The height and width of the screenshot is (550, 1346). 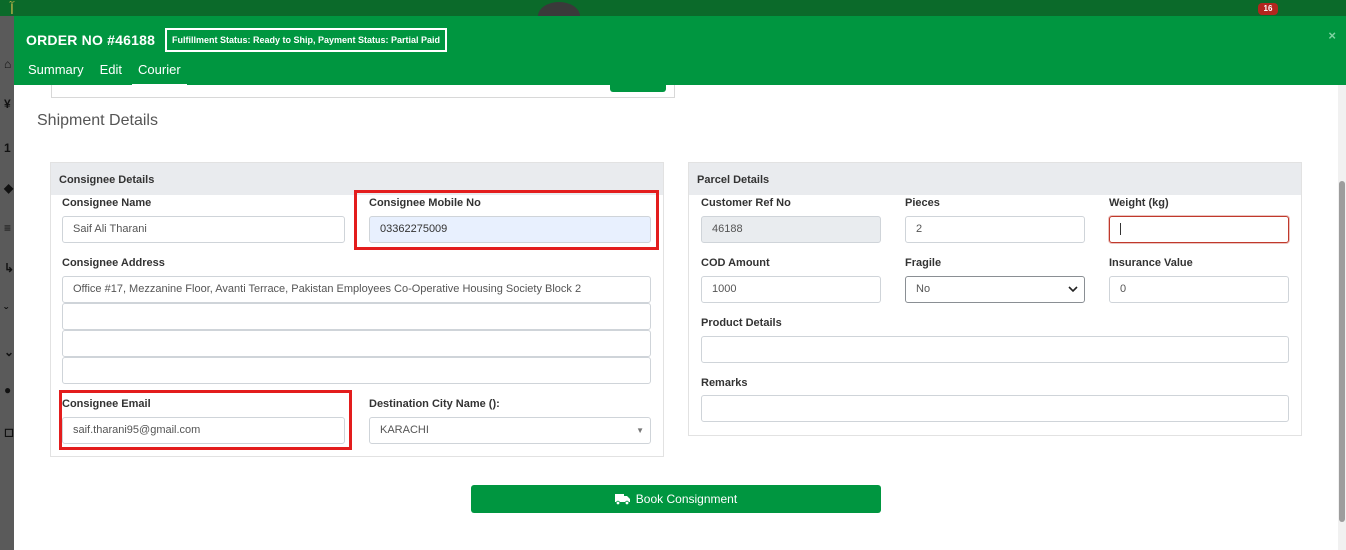 What do you see at coordinates (9, 148) in the screenshot?
I see `sidebar-icon: 1` at bounding box center [9, 148].